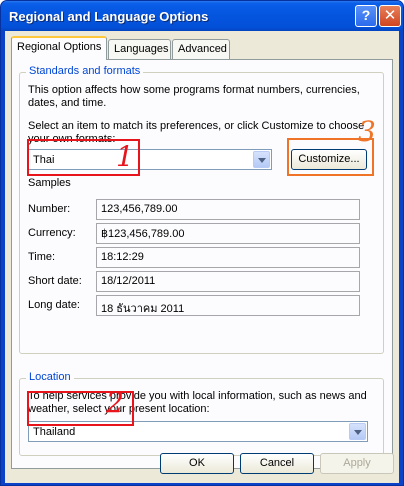 The image size is (404, 486). I want to click on apply-button: Apply, so click(357, 463).